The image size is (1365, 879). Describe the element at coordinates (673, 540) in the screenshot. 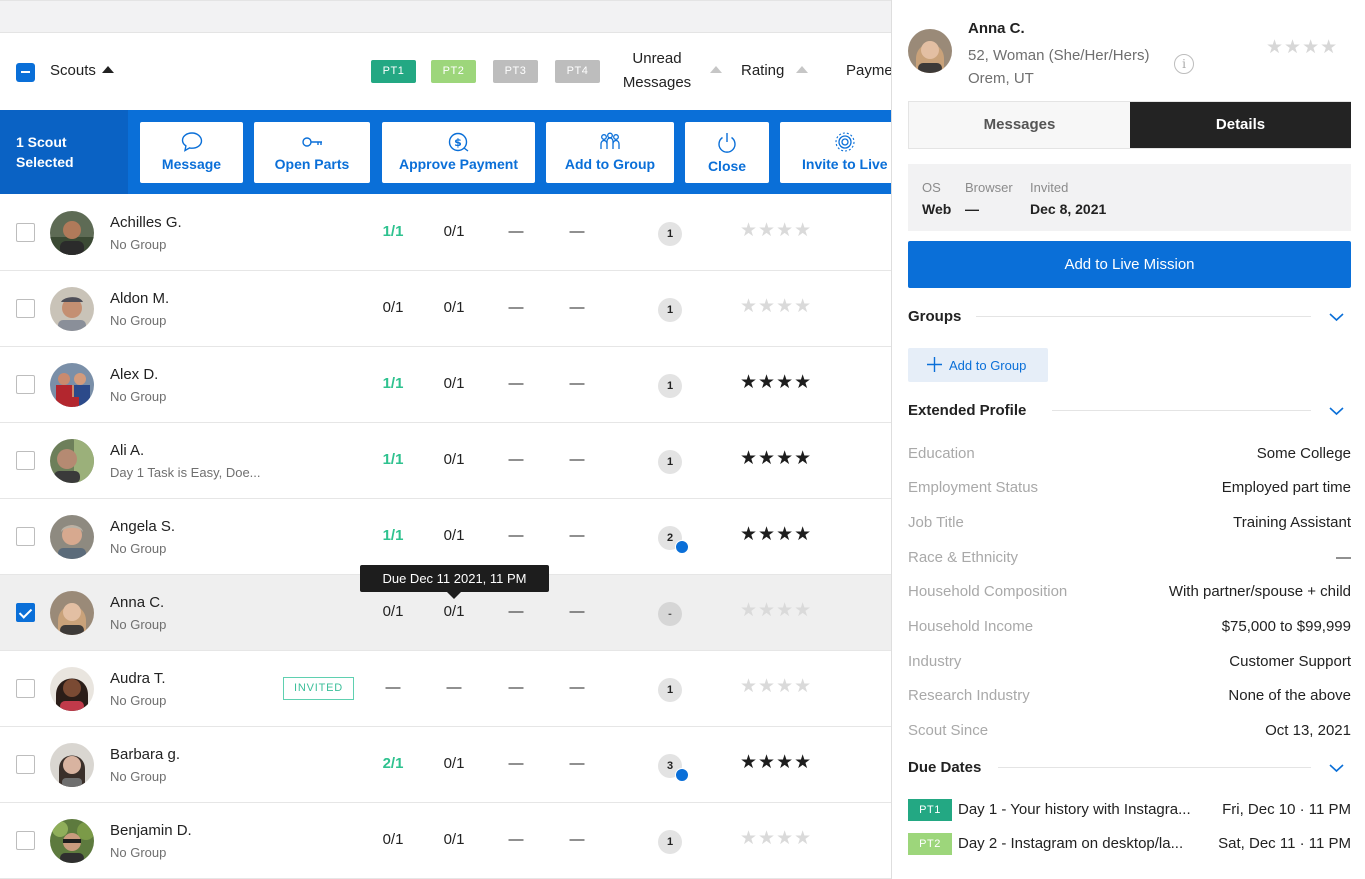

I see `unread-count-badge: 2` at that location.